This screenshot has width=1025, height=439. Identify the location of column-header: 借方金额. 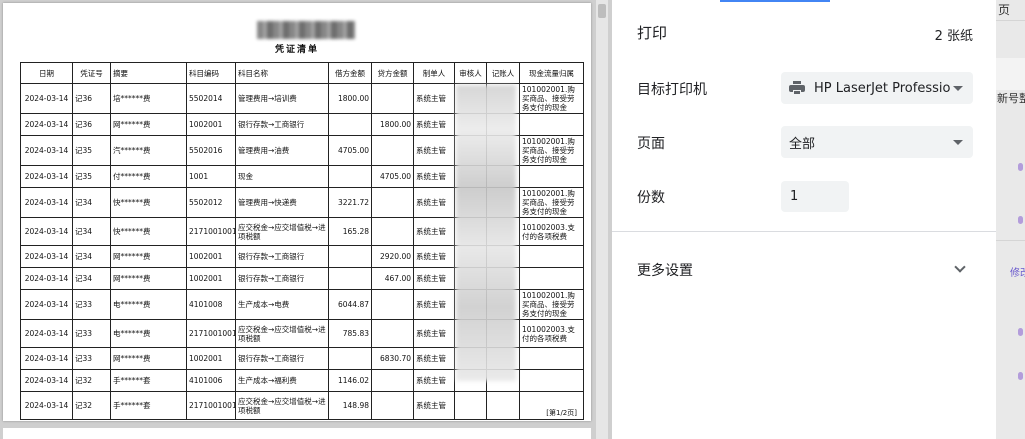
(350, 73).